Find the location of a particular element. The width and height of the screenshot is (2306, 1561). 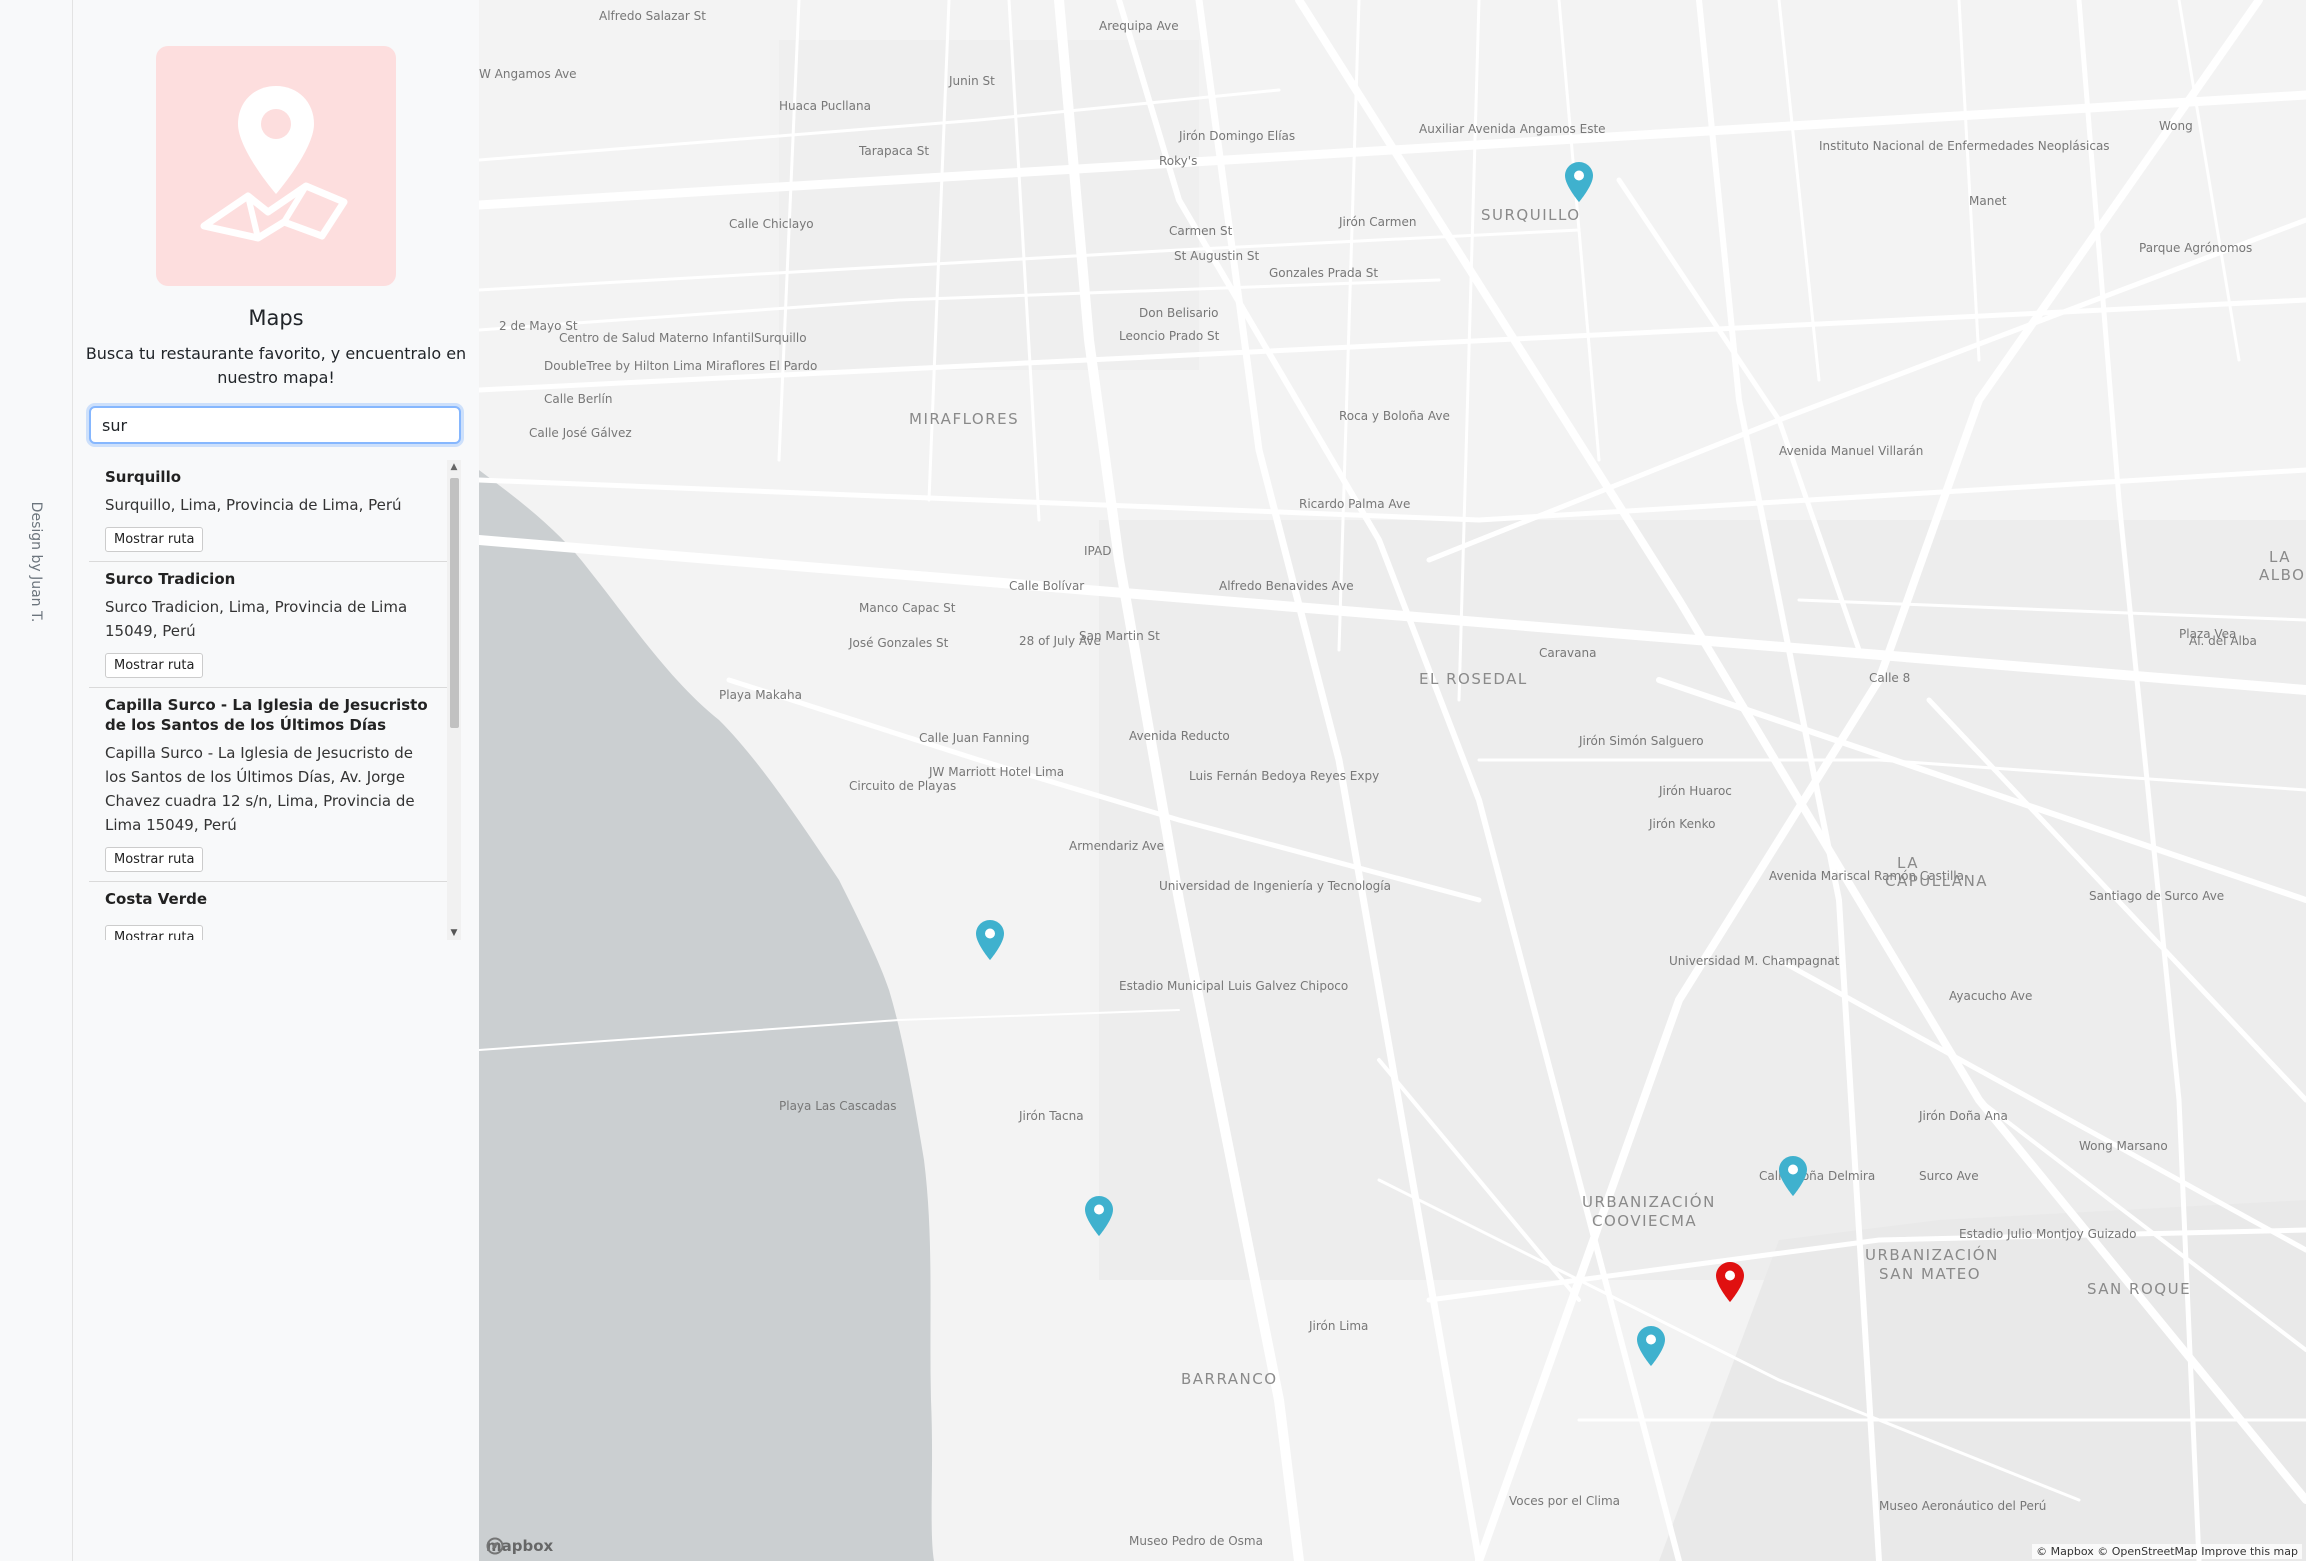

scroll-down-arrow-icon: ▼ is located at coordinates (454, 933).